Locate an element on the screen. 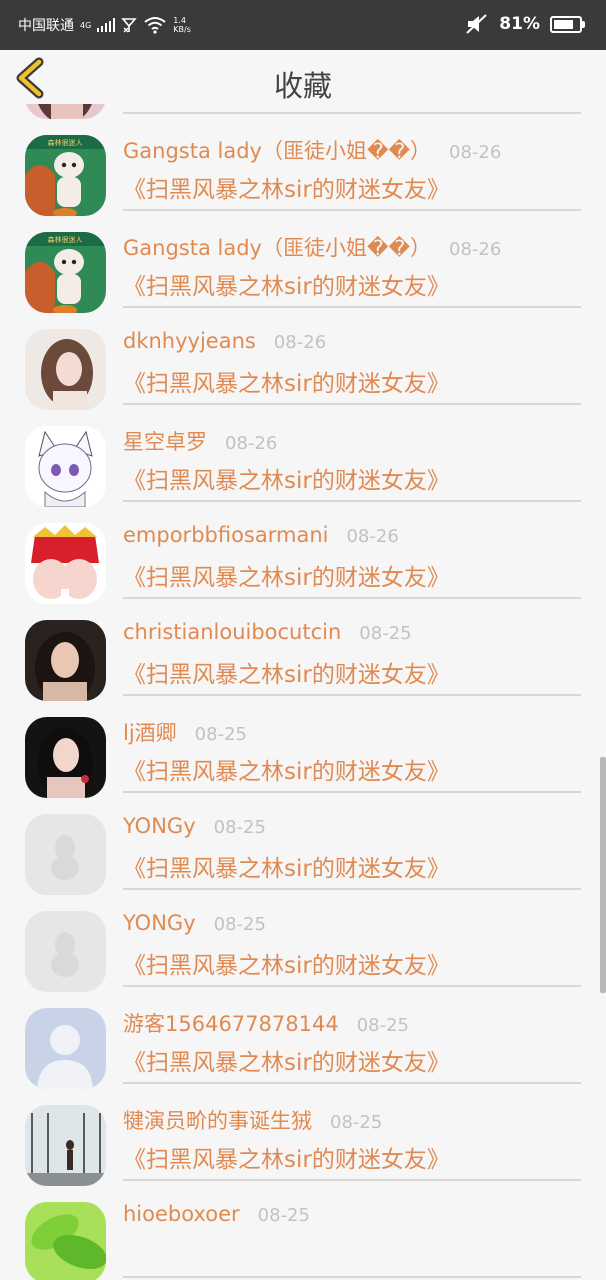 The image size is (606, 1280). row-meta: hioeboxoer 08-25 is located at coordinates (216, 1214).